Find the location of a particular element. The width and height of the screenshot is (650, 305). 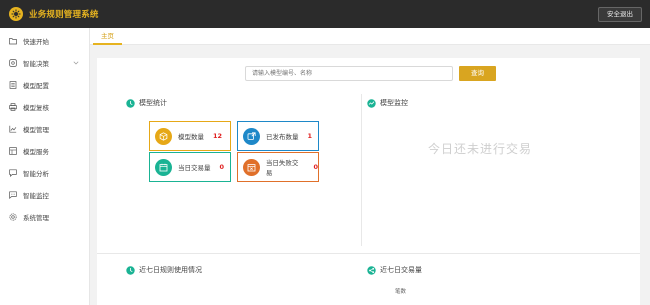

share-icon is located at coordinates (371, 270).